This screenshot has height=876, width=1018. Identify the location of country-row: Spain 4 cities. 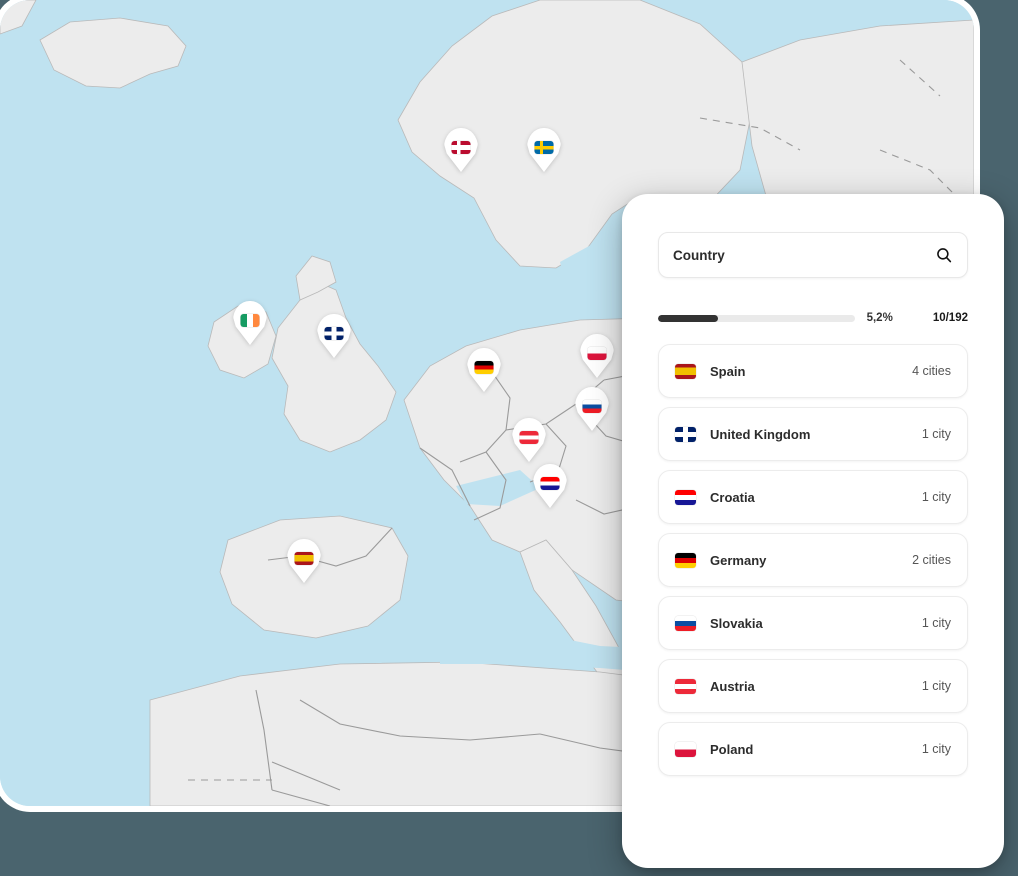
(813, 371).